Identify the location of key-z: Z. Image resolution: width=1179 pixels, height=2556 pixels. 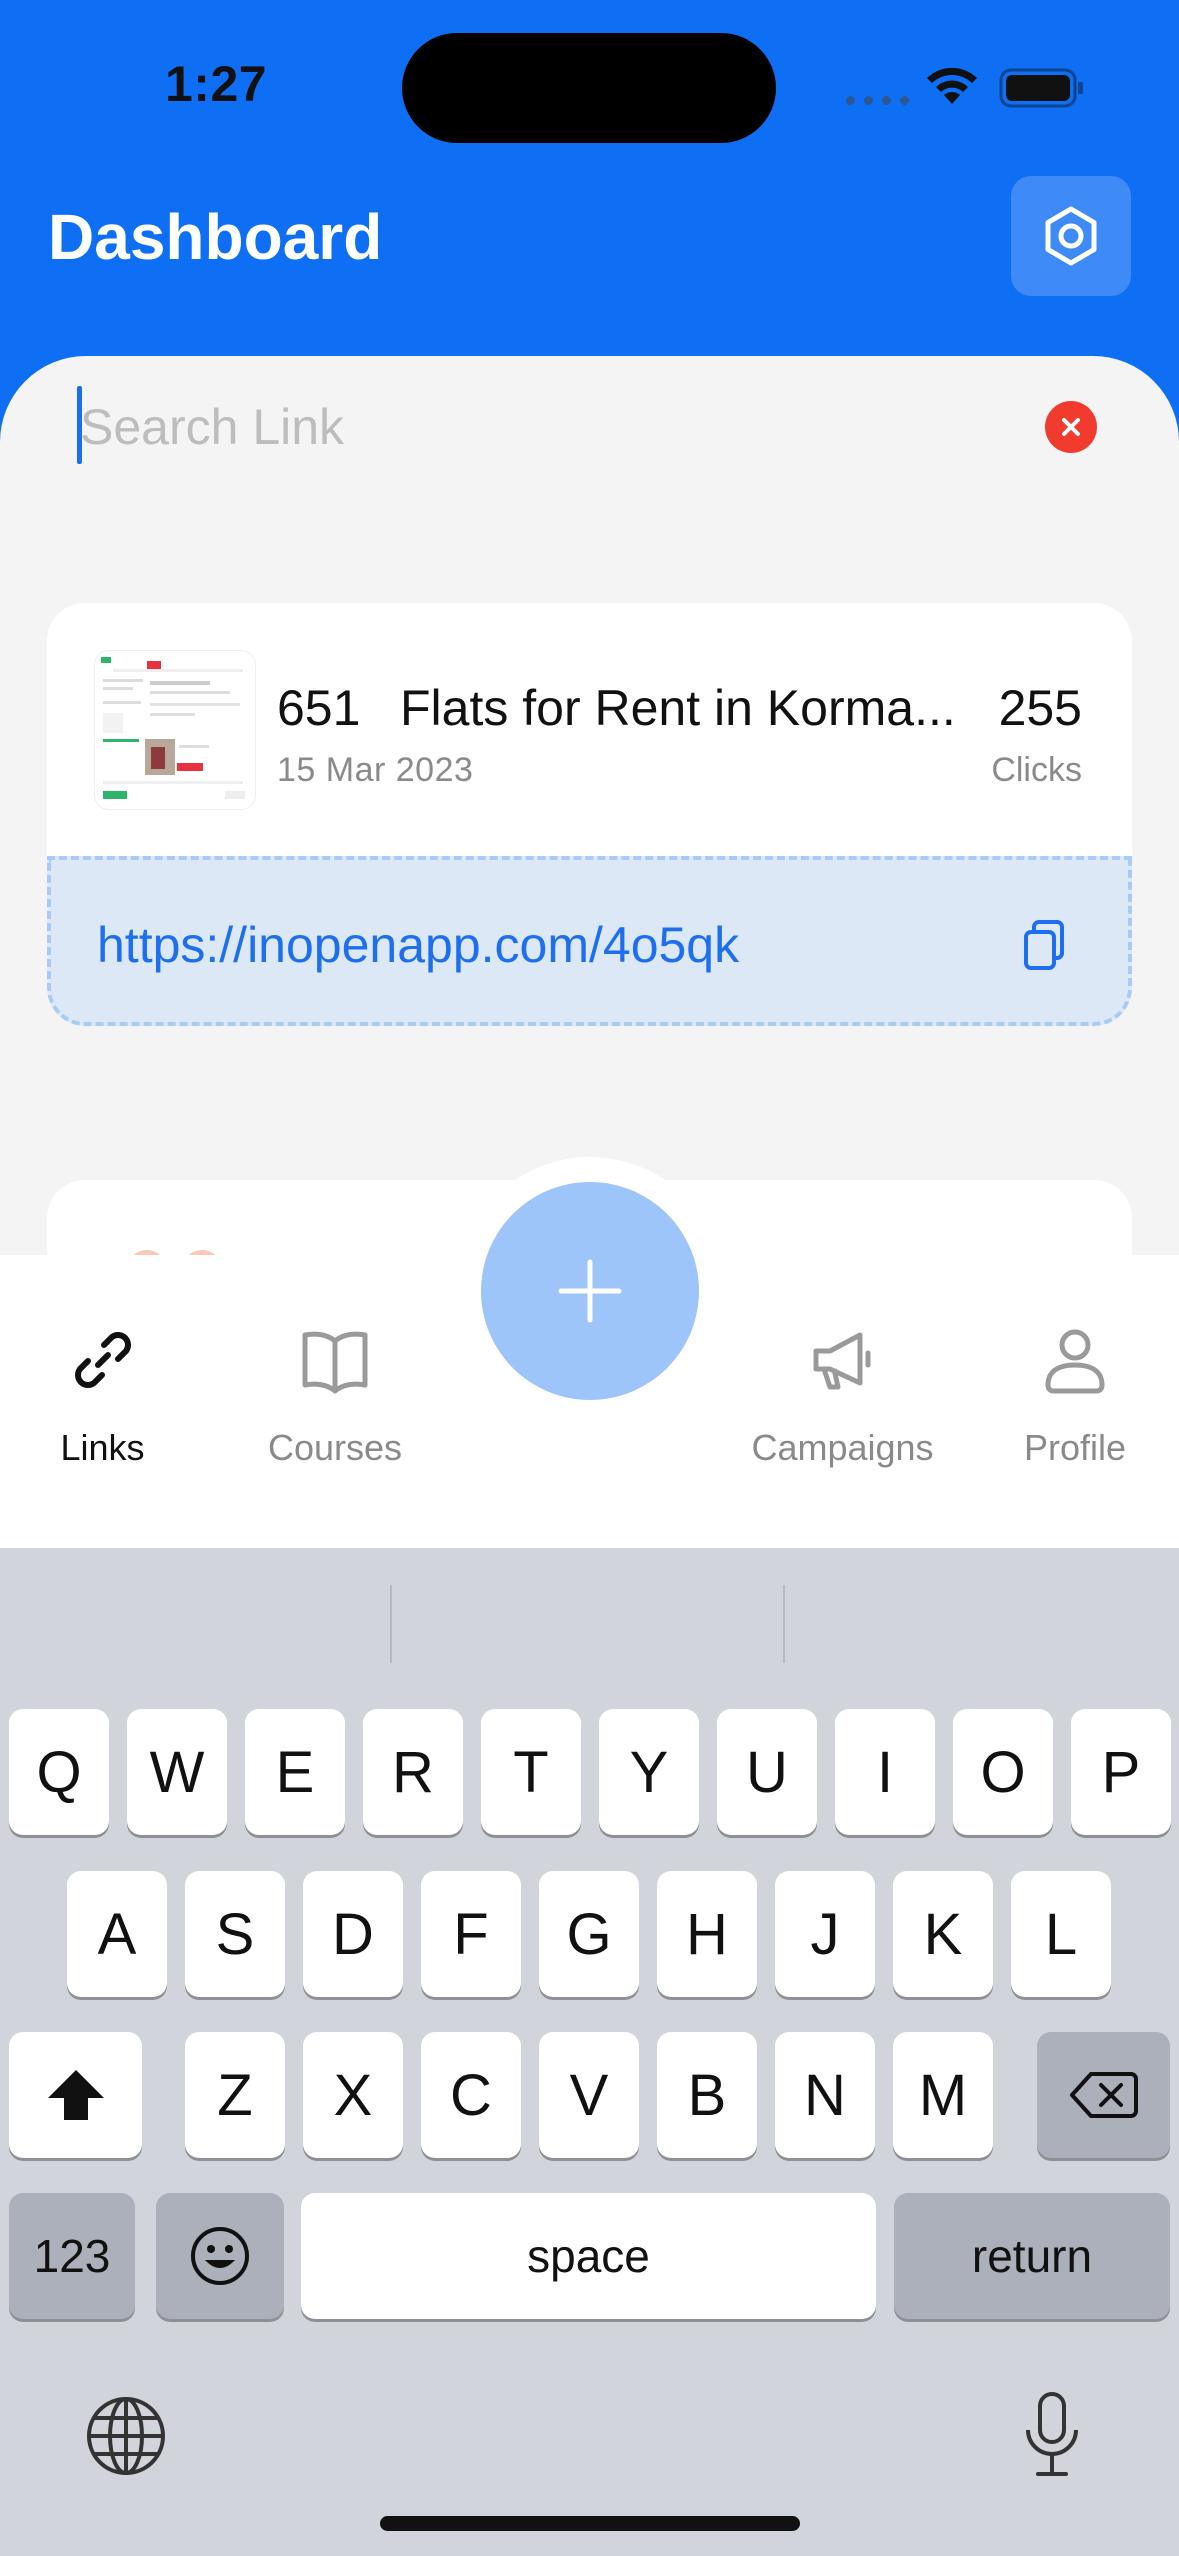
(235, 2095).